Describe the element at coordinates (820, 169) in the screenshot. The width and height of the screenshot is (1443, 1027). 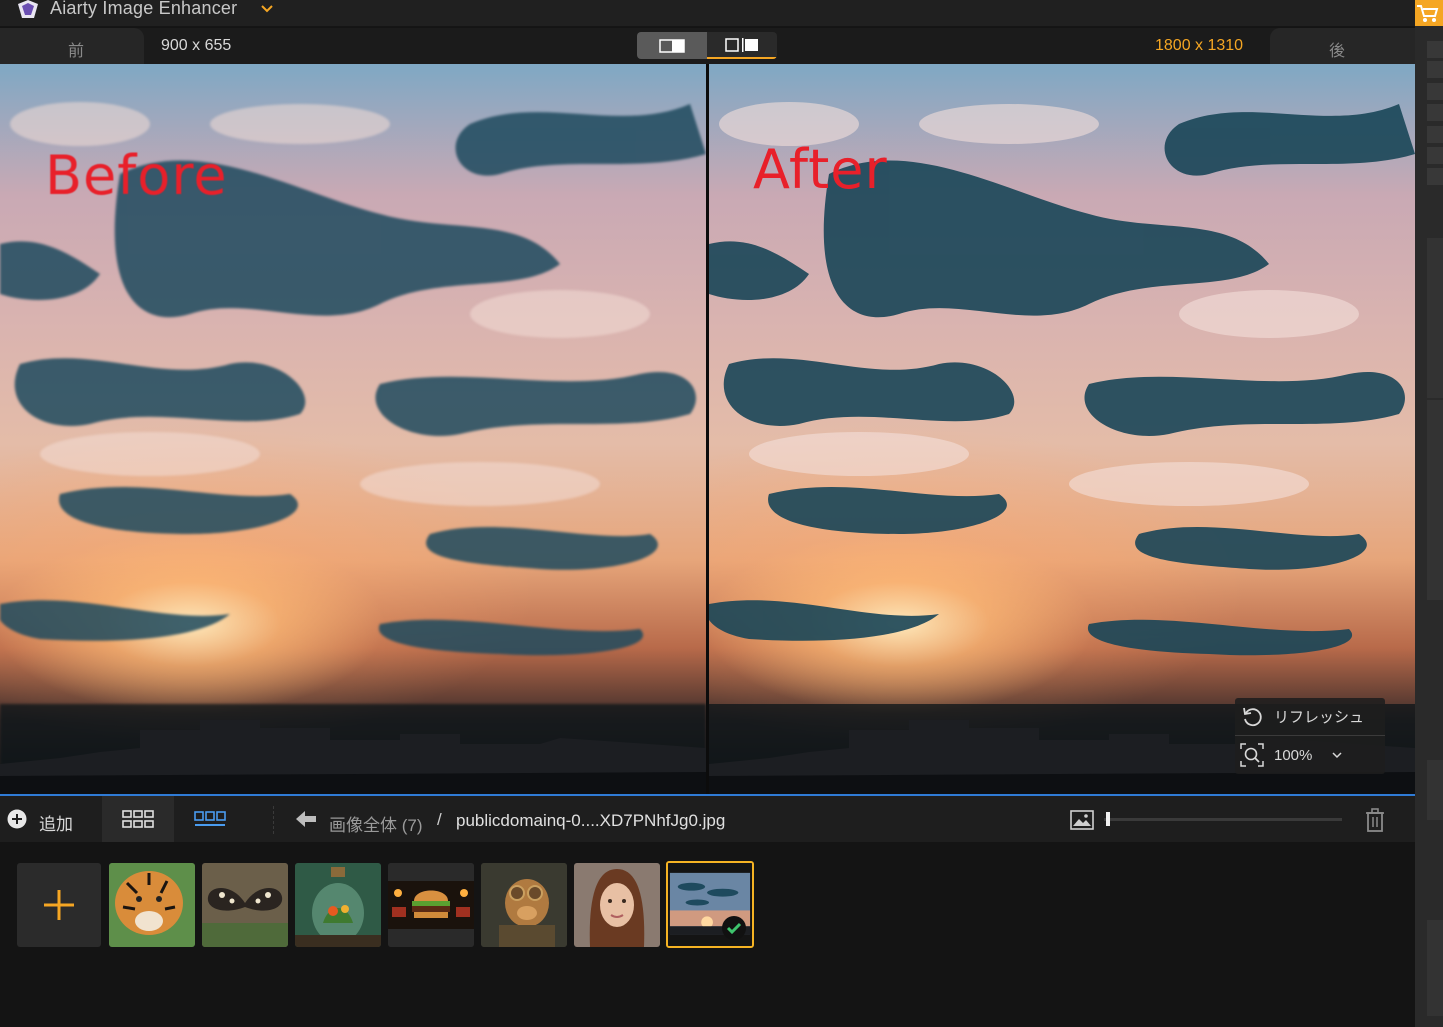
I see `after-label: After` at that location.